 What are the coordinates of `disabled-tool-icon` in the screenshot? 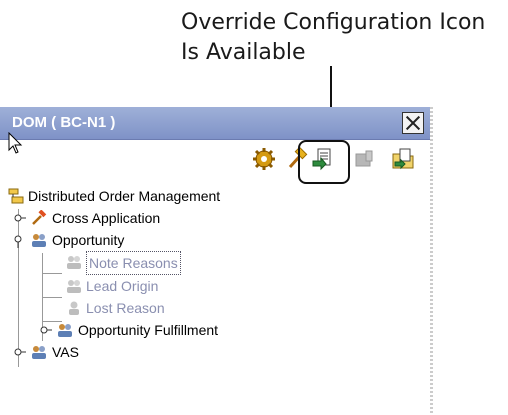 It's located at (364, 159).